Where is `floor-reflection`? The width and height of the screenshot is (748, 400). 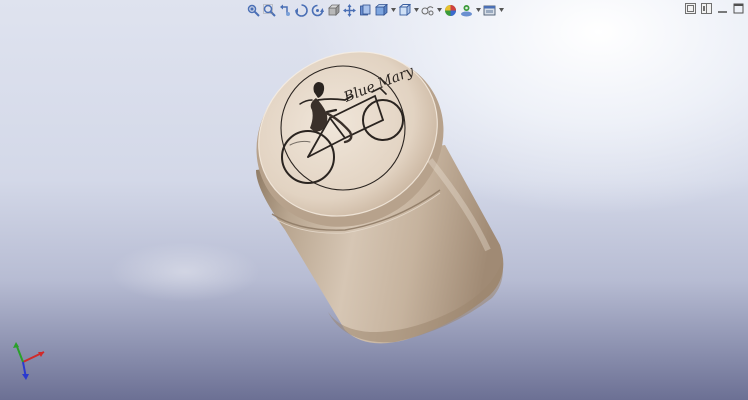
floor-reflection is located at coordinates (185, 272).